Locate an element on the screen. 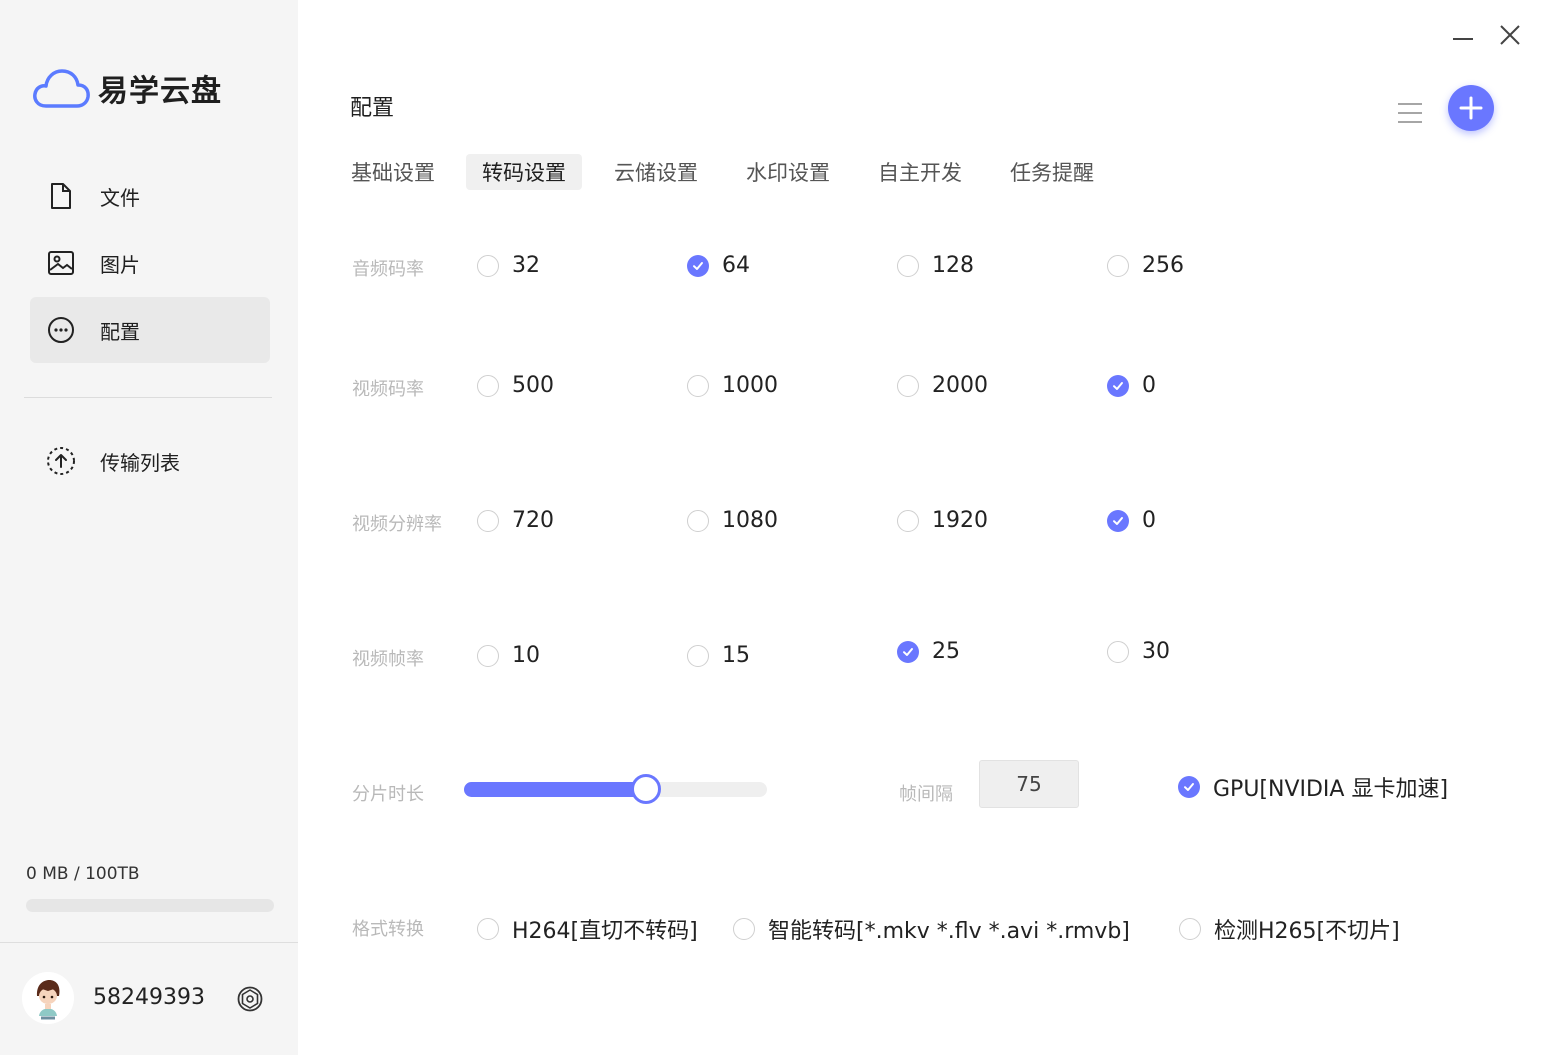 The image size is (1554, 1055). slider-handle is located at coordinates (645, 789).